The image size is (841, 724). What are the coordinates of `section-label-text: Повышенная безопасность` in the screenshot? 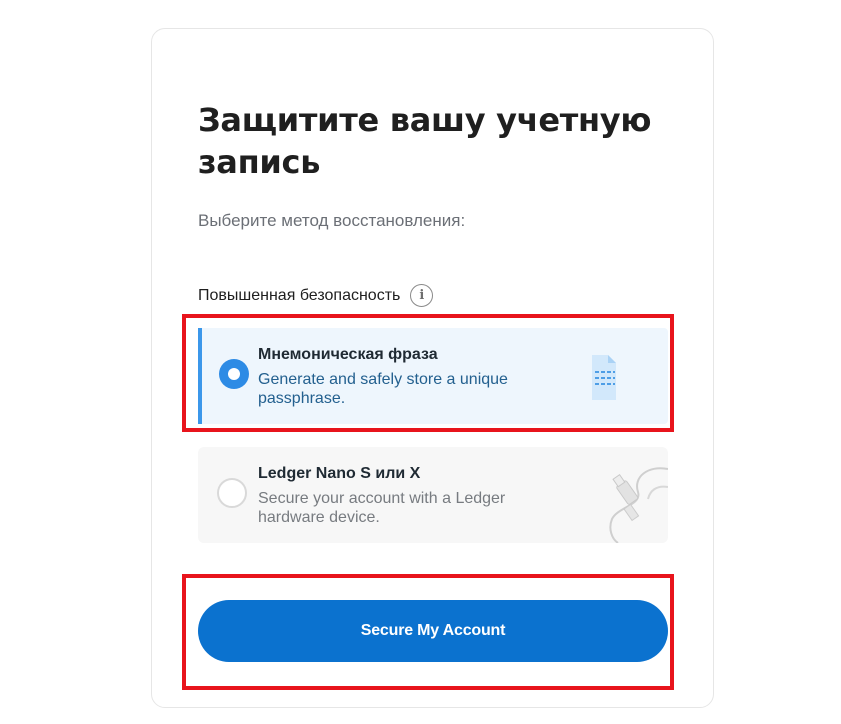 It's located at (299, 295).